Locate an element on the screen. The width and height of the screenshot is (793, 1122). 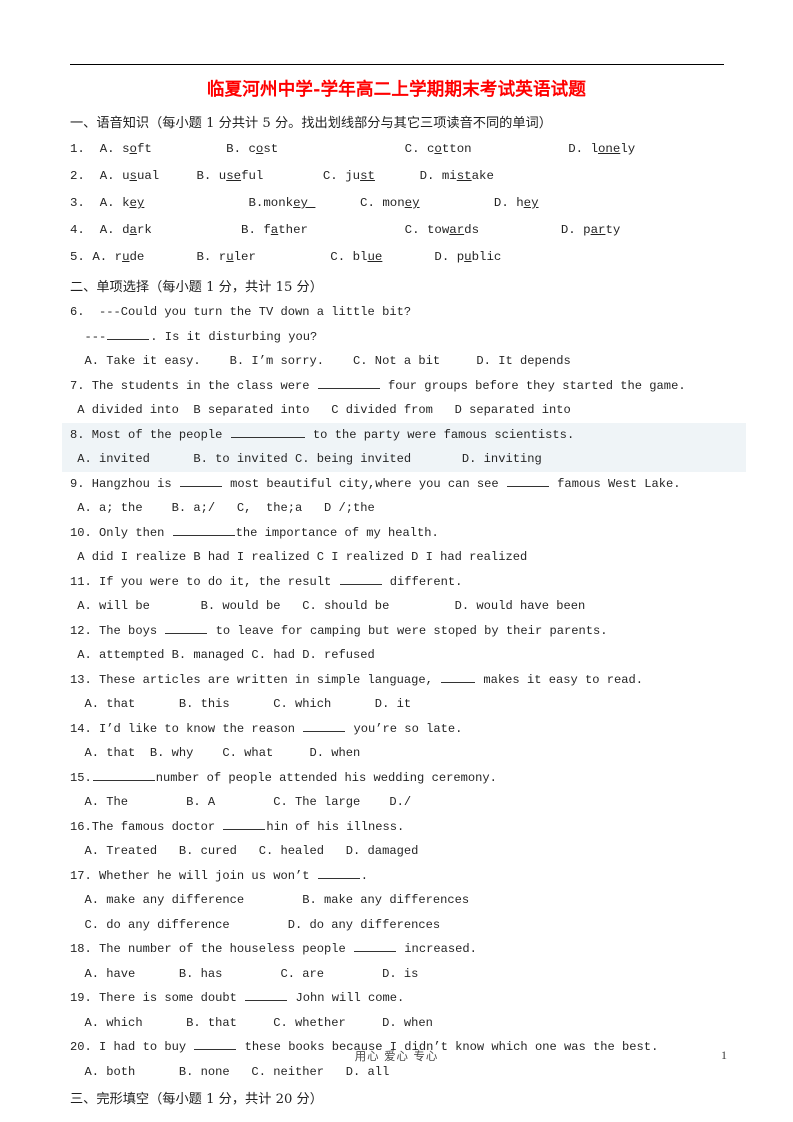
word-pre: f is located at coordinates (267, 230).